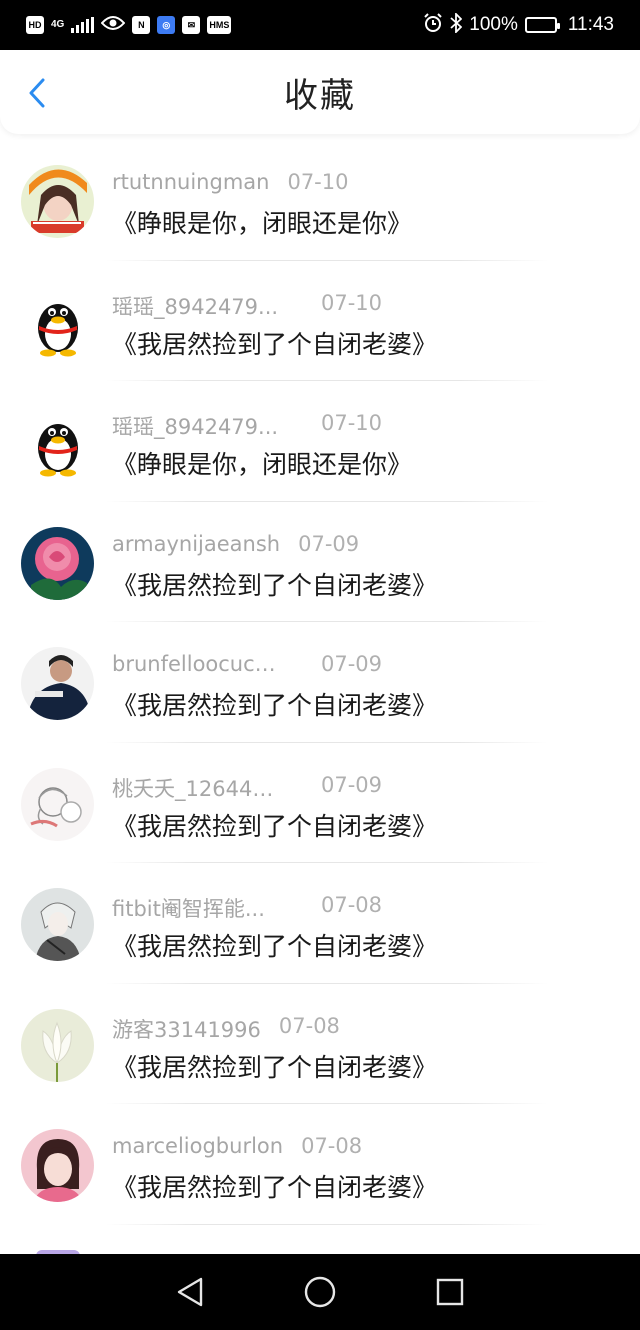 The width and height of the screenshot is (640, 1330). What do you see at coordinates (35, 25) in the screenshot?
I see `hd-badge: HD` at bounding box center [35, 25].